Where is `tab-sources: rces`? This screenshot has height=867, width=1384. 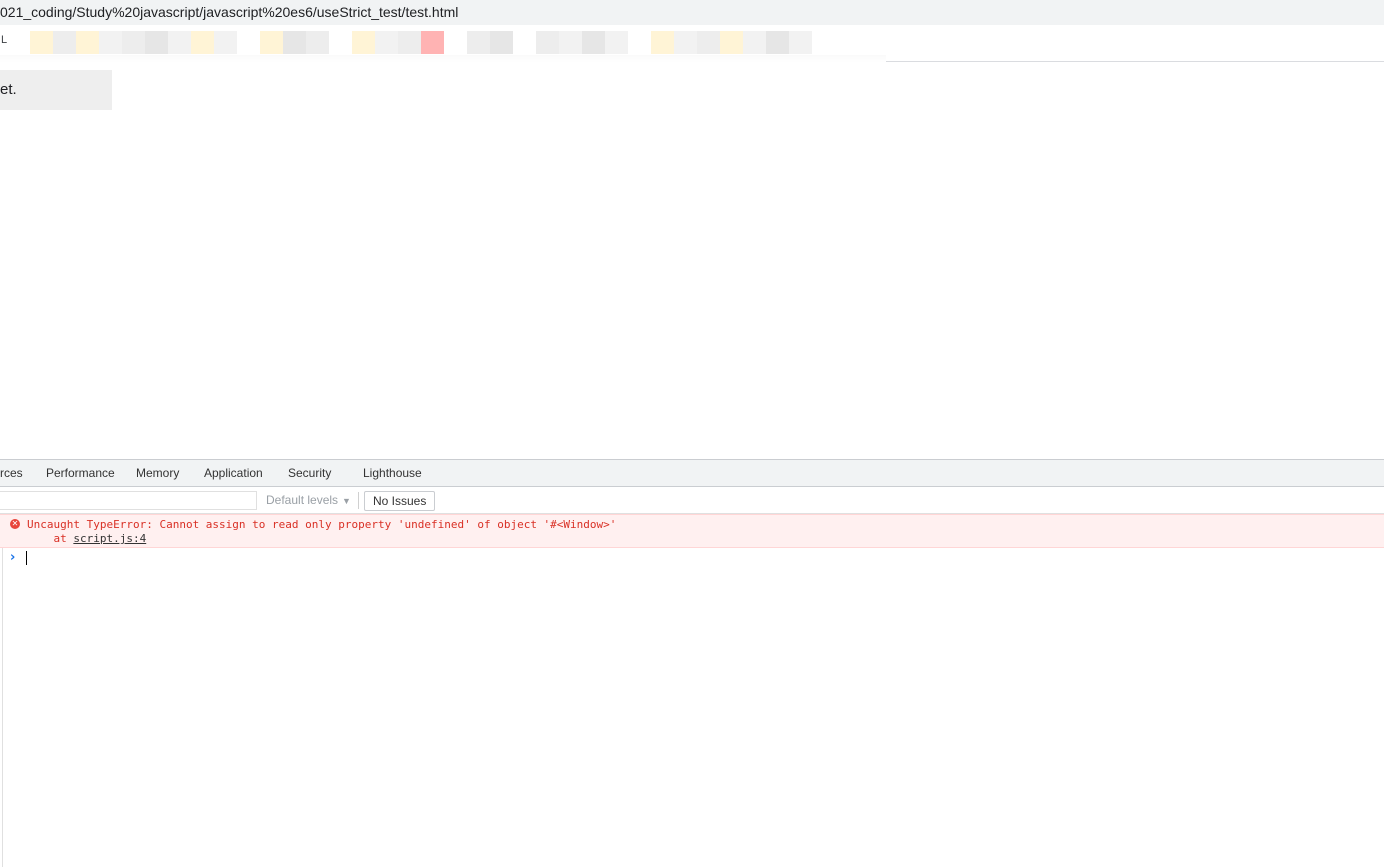
tab-sources: rces is located at coordinates (11, 473).